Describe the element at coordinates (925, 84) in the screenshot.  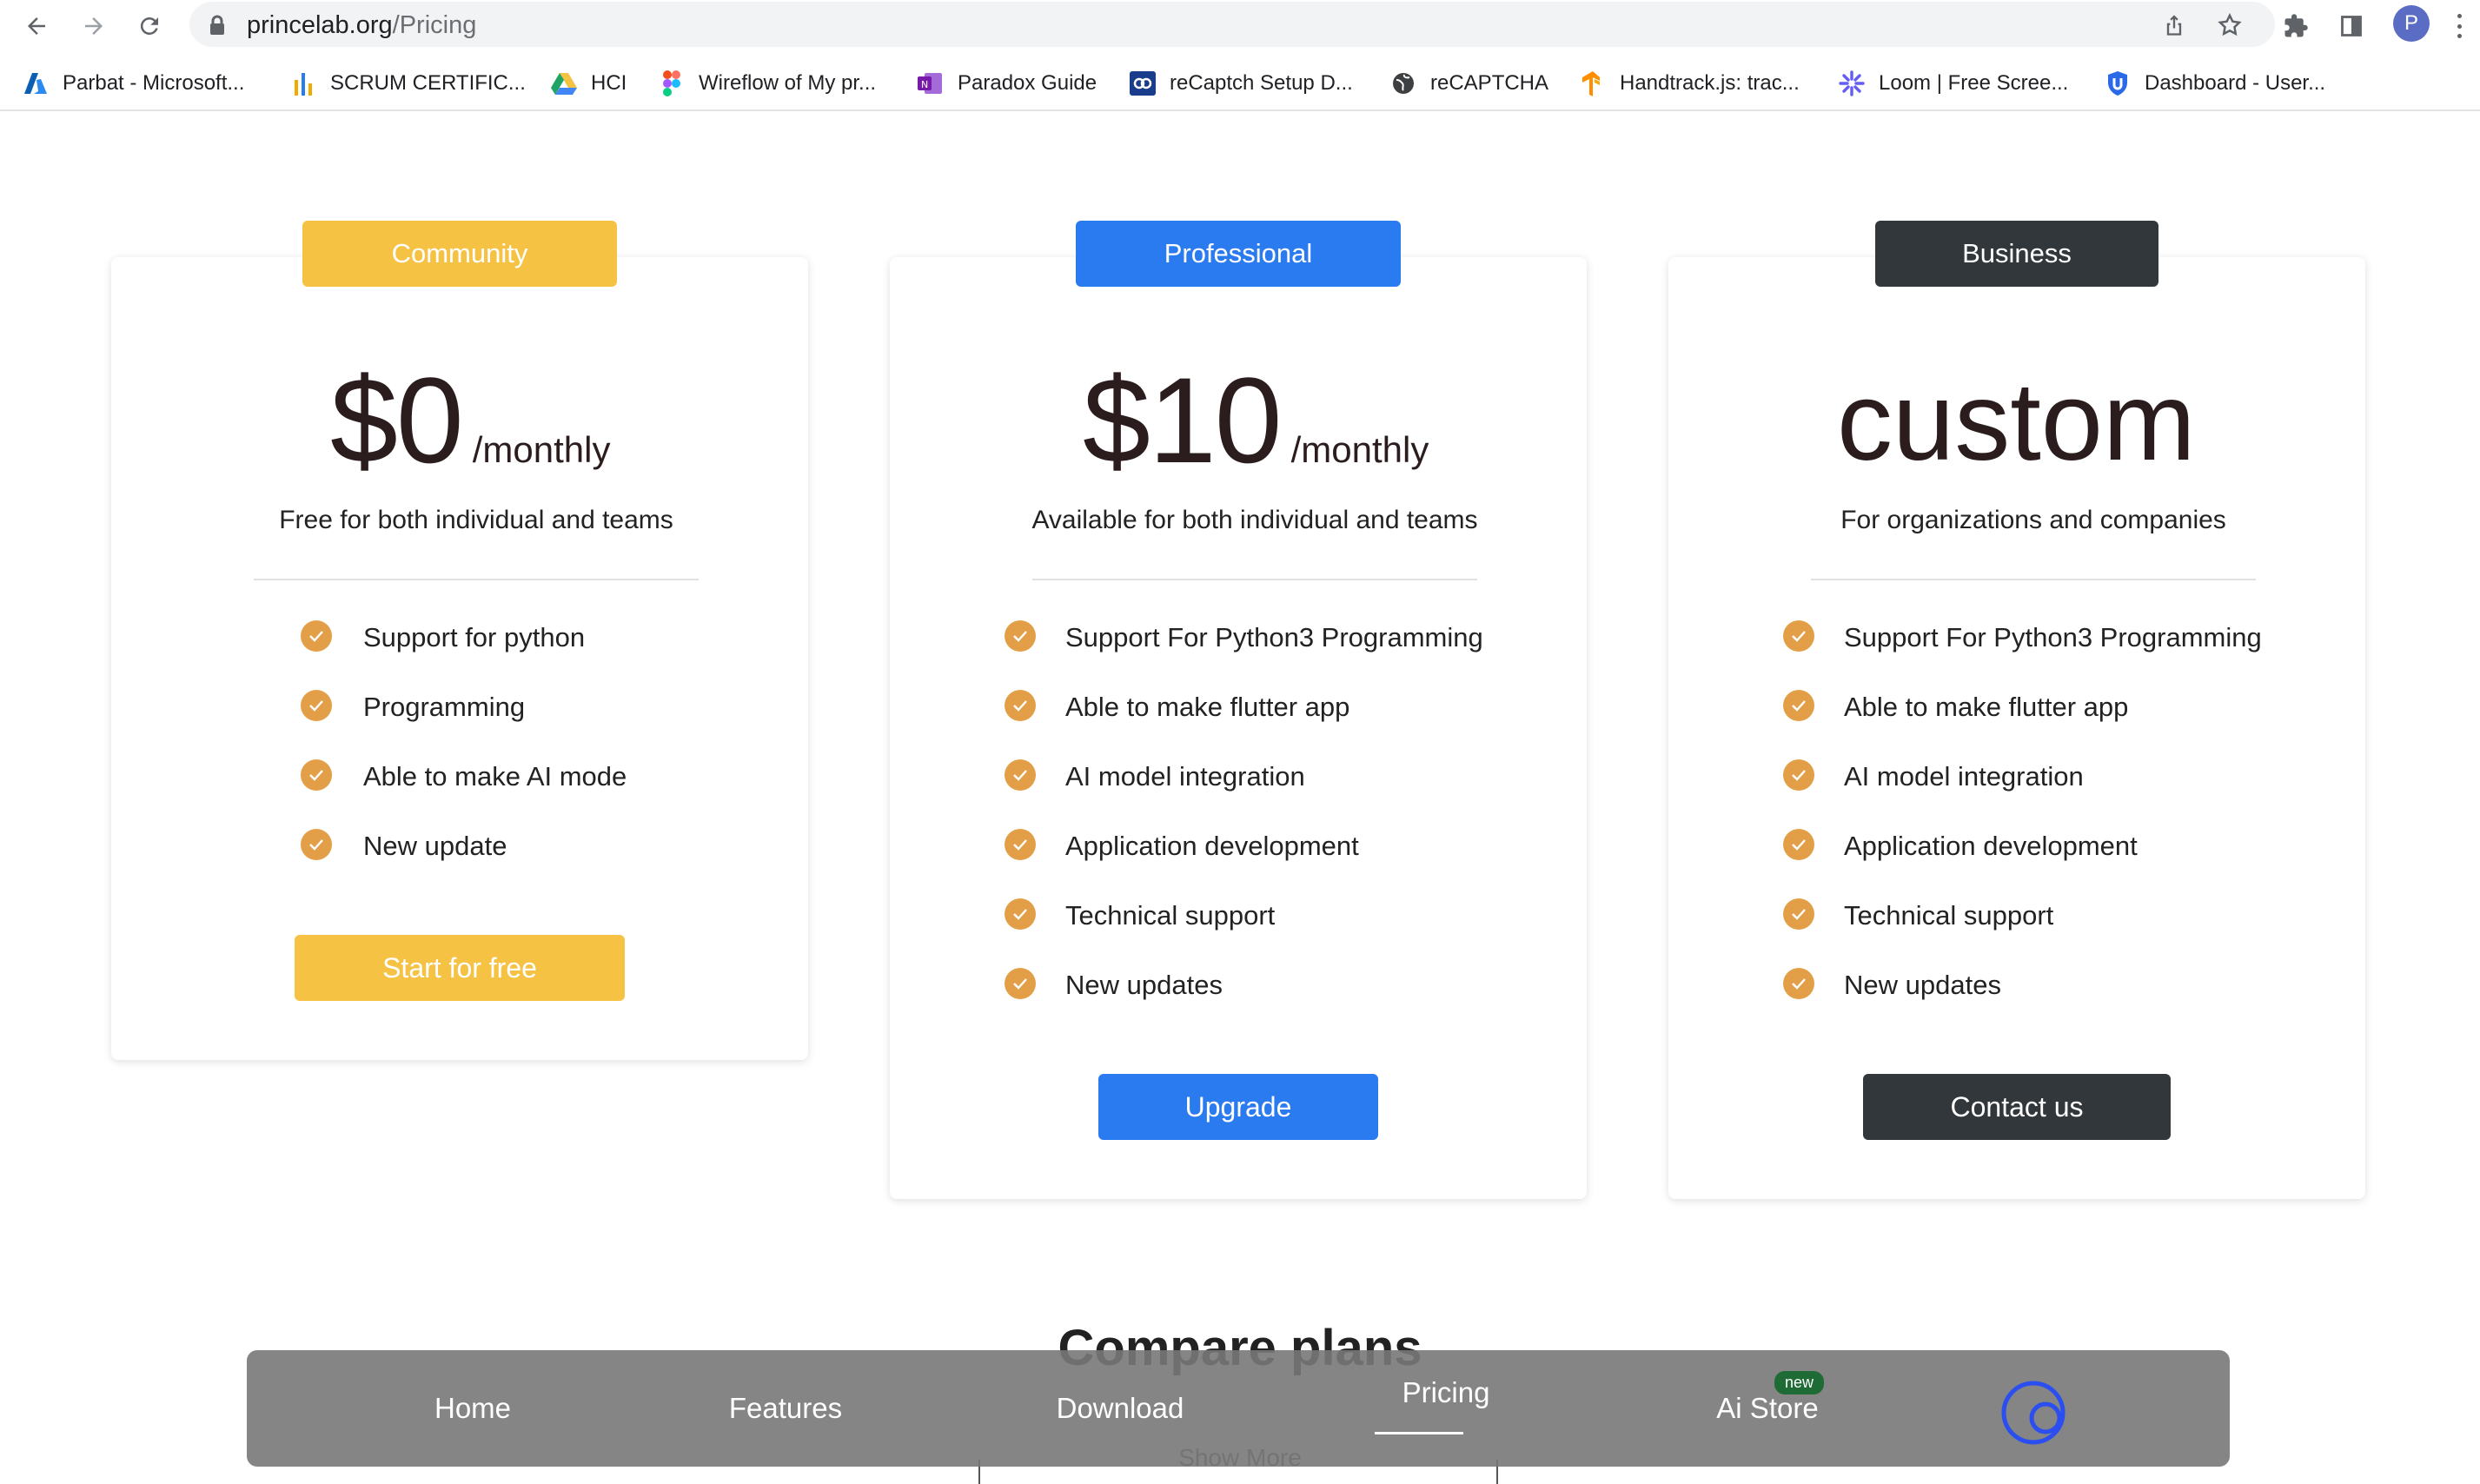
I see `svg-text: N` at that location.